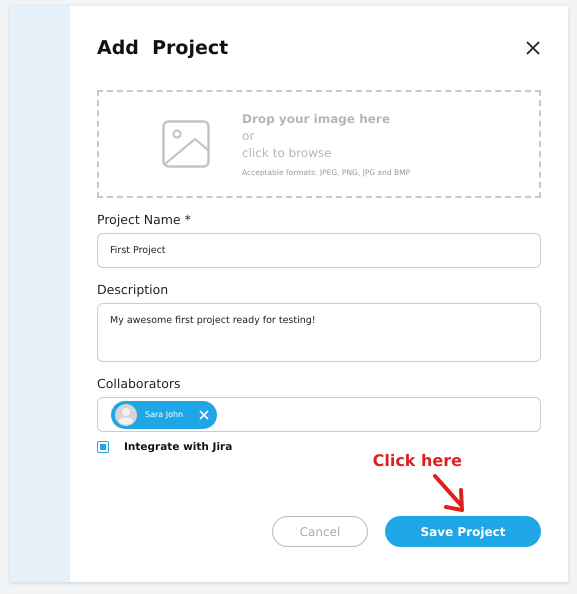  I want to click on field-label: Project Name *, so click(144, 219).